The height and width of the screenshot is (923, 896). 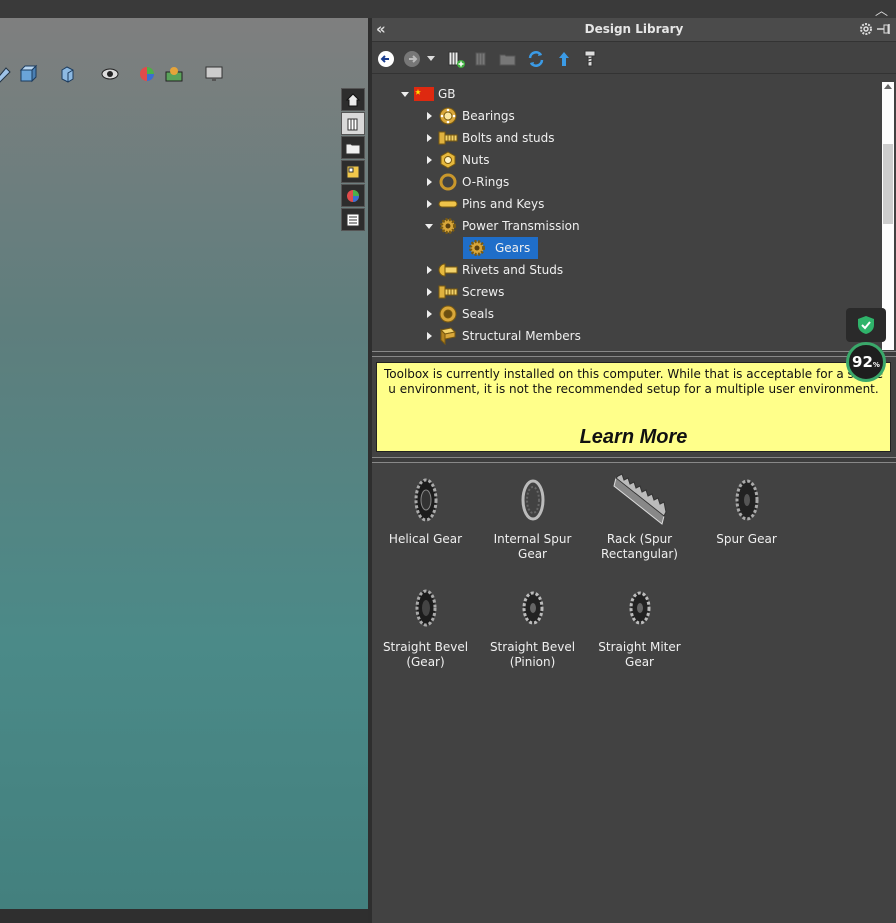 I want to click on scrollbar-thumb, so click(x=888, y=184).